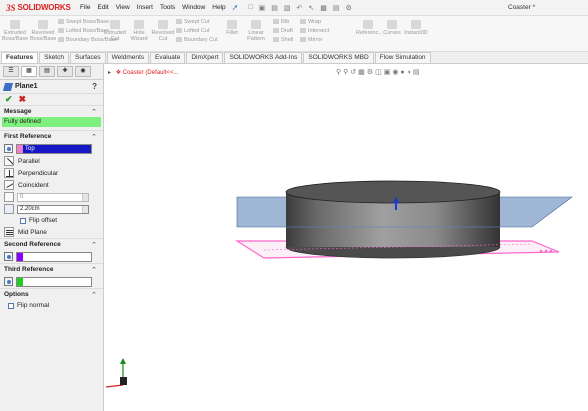 Image resolution: width=588 pixels, height=411 pixels. I want to click on tab-weldments: Weldments, so click(128, 57).